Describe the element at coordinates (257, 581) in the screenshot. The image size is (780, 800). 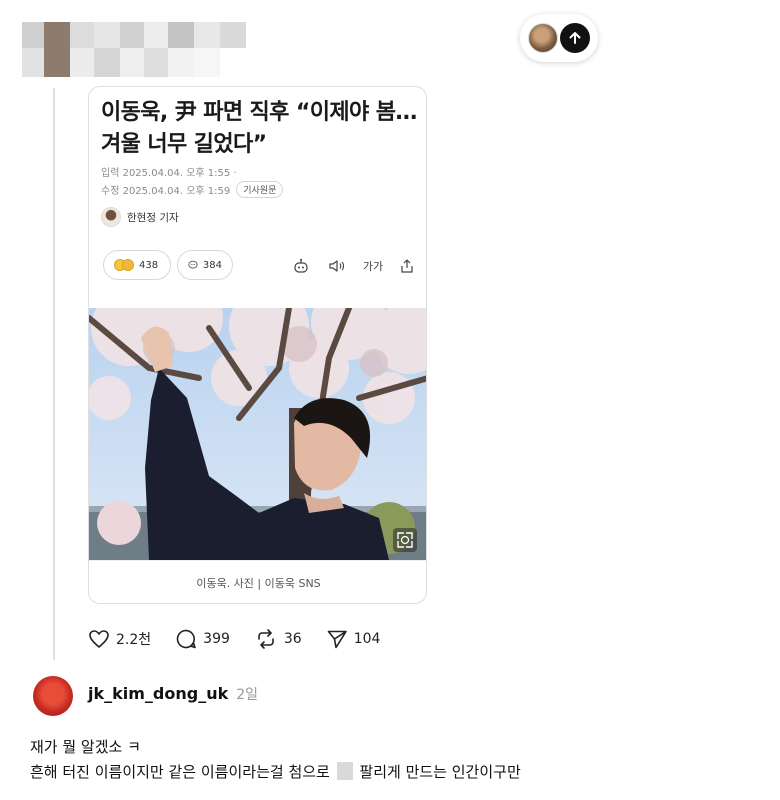
I see `photo-caption: 이동욱. 사진 | 이동욱 SNS` at that location.